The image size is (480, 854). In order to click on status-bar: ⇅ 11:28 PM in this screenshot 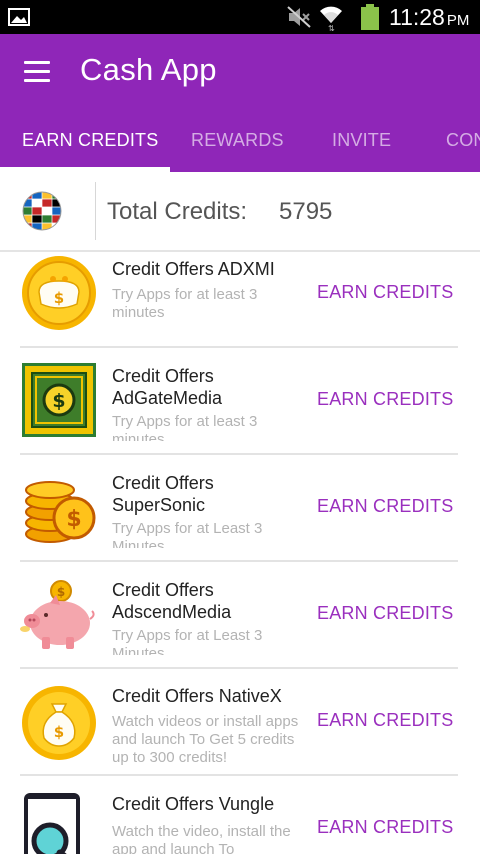, I will do `click(240, 17)`.